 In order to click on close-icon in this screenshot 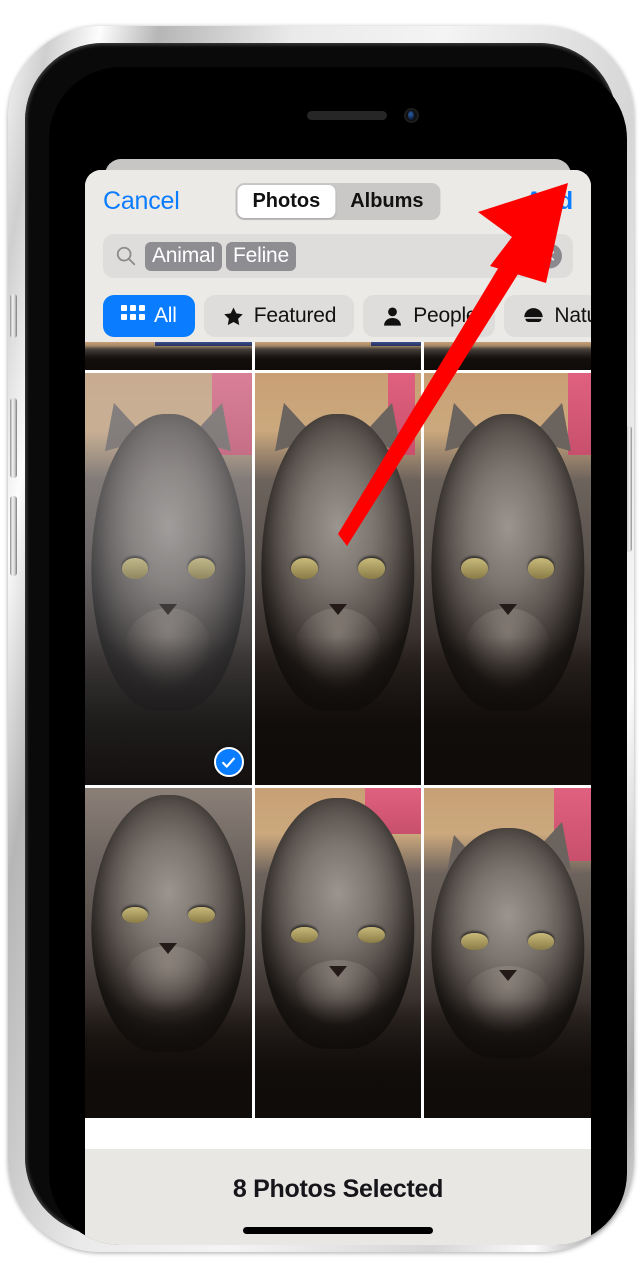, I will do `click(549, 256)`.